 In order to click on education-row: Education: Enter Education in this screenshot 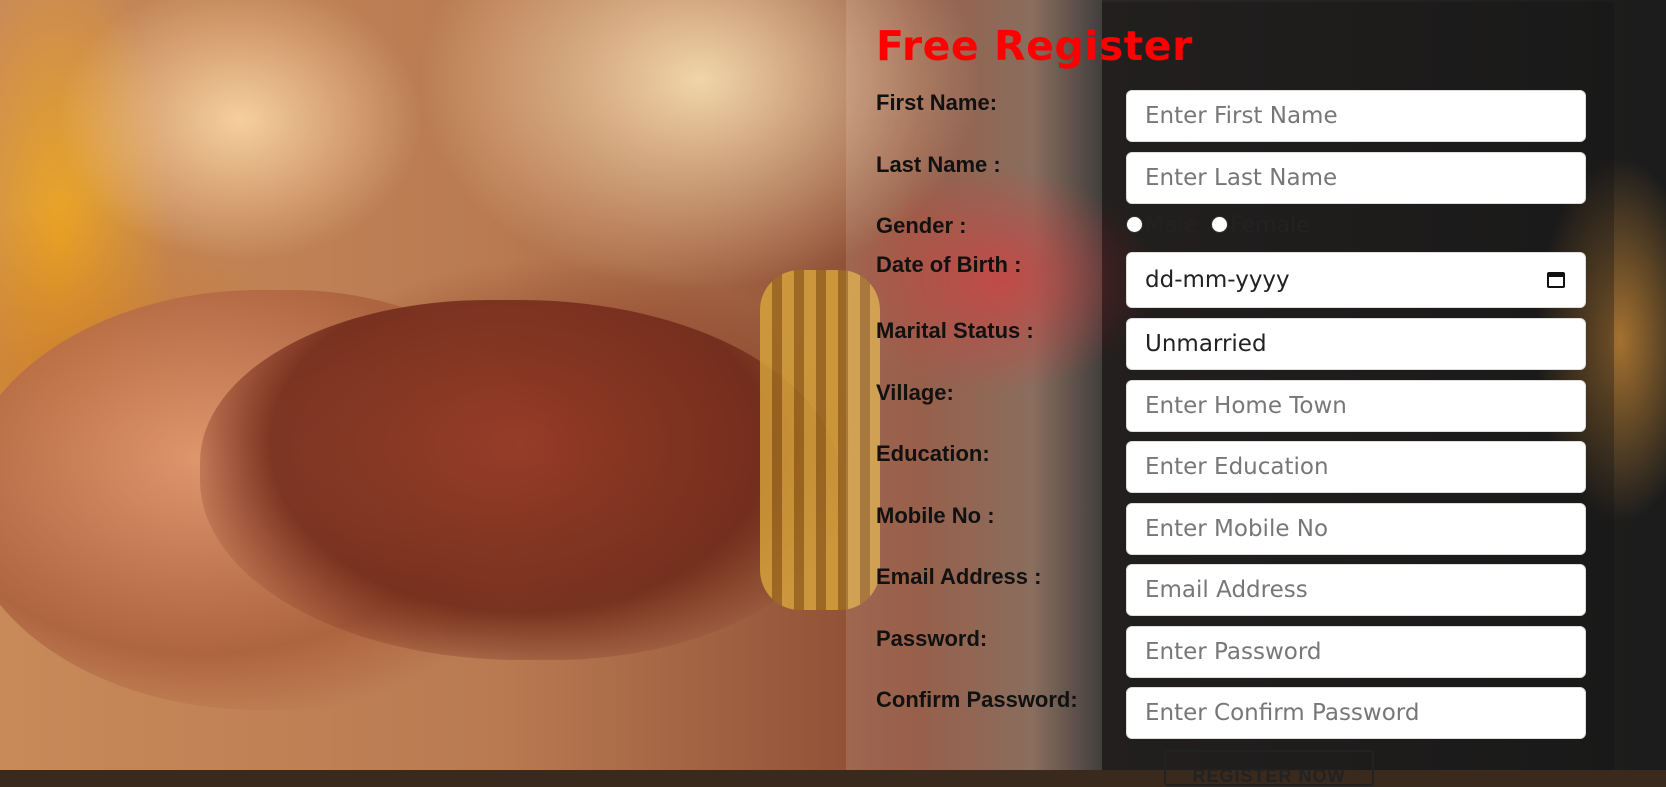, I will do `click(1231, 467)`.